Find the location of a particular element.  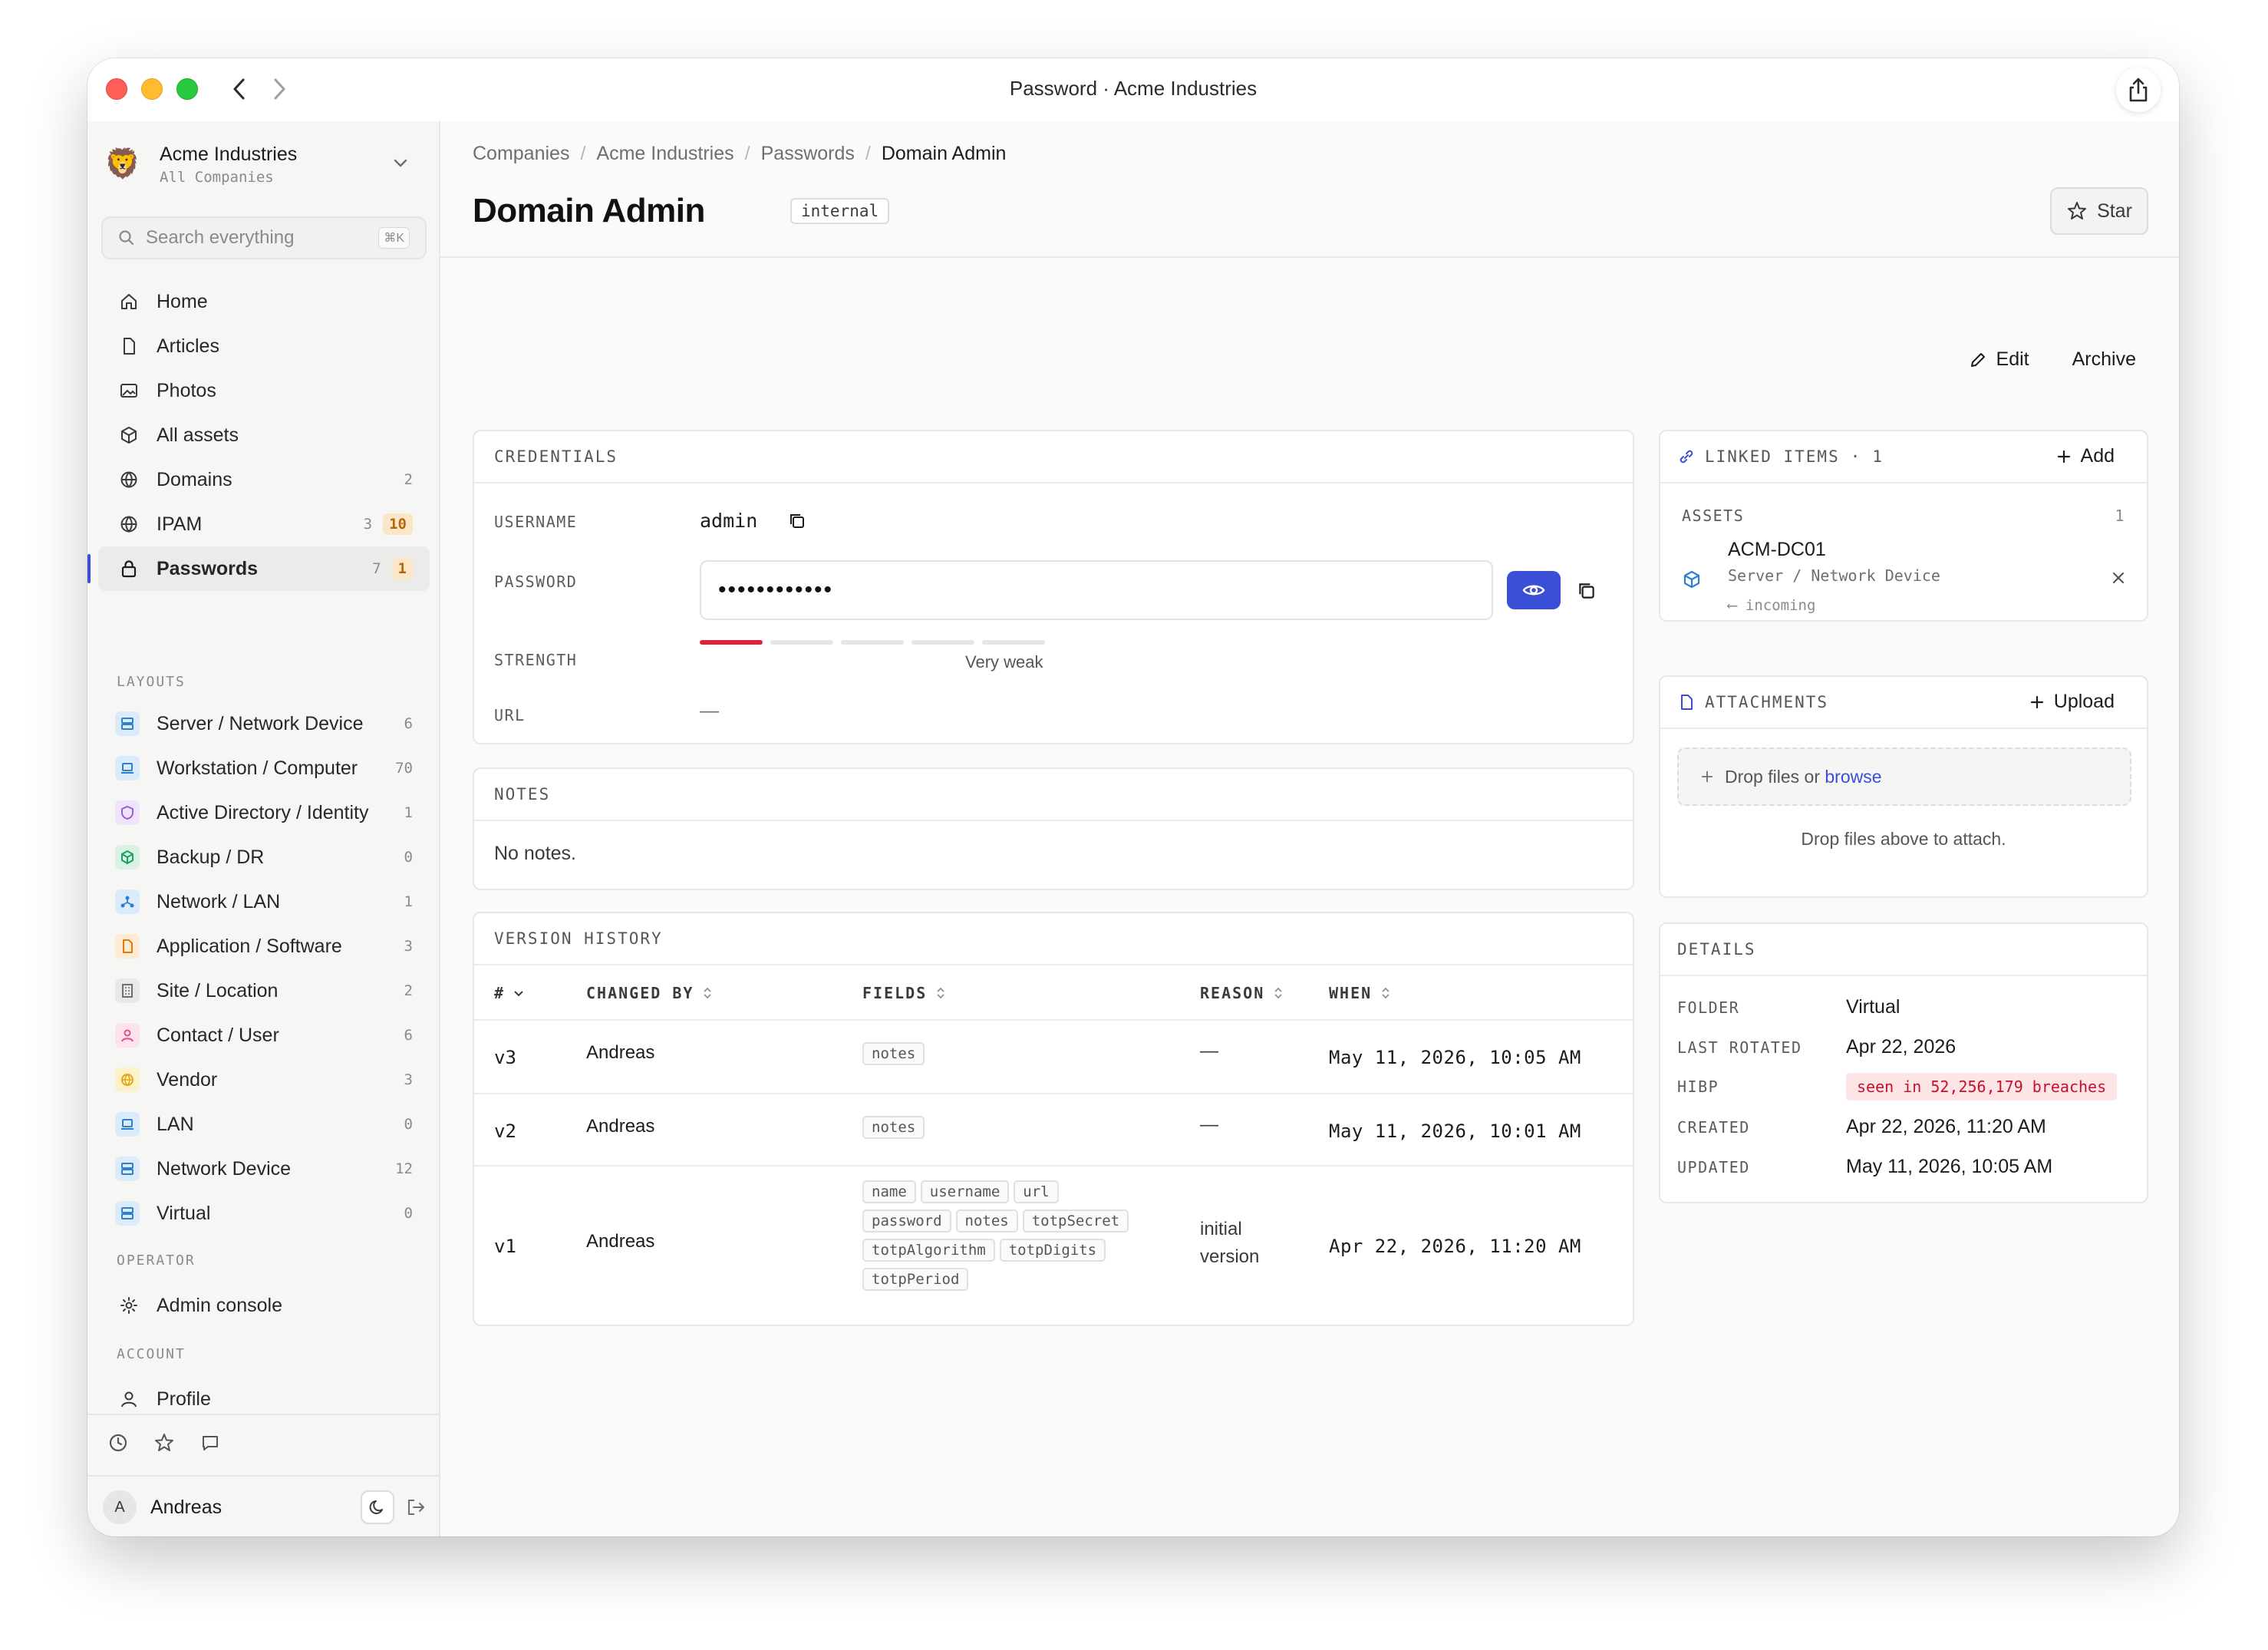

nav-item-home: Home is located at coordinates (264, 301).